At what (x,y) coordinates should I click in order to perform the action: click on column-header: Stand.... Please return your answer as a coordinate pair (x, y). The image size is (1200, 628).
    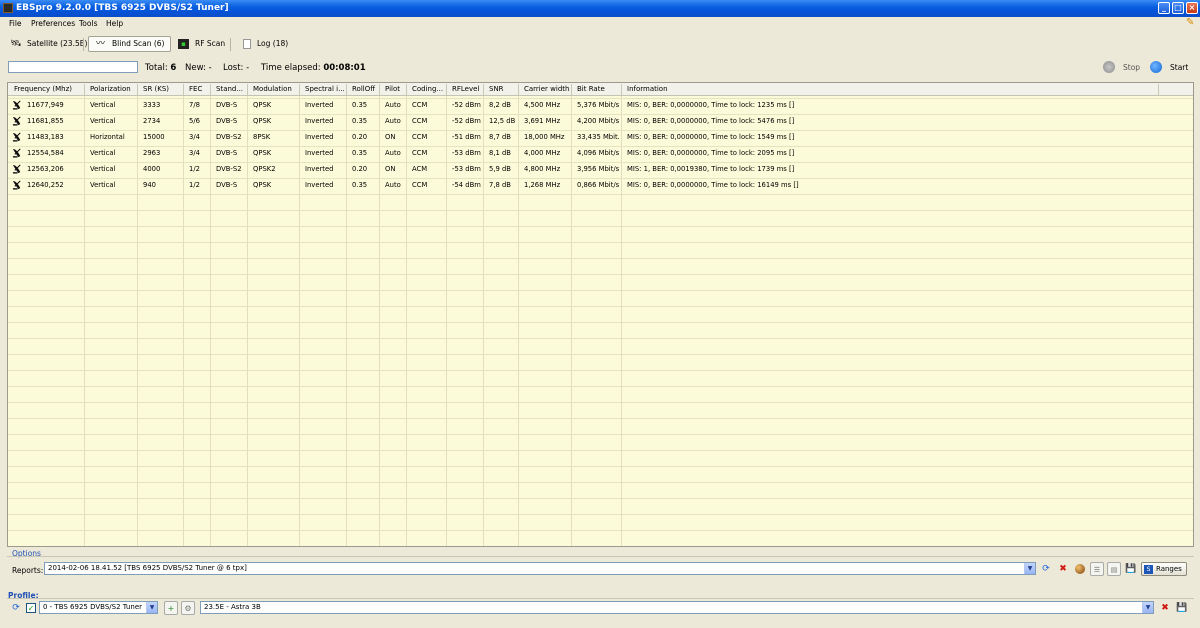
    Looking at the image, I should click on (230, 89).